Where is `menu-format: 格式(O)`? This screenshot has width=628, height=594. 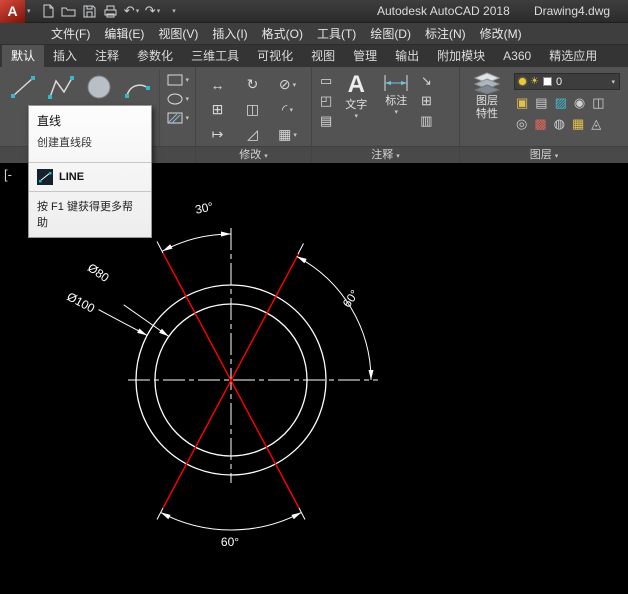 menu-format: 格式(O) is located at coordinates (282, 34).